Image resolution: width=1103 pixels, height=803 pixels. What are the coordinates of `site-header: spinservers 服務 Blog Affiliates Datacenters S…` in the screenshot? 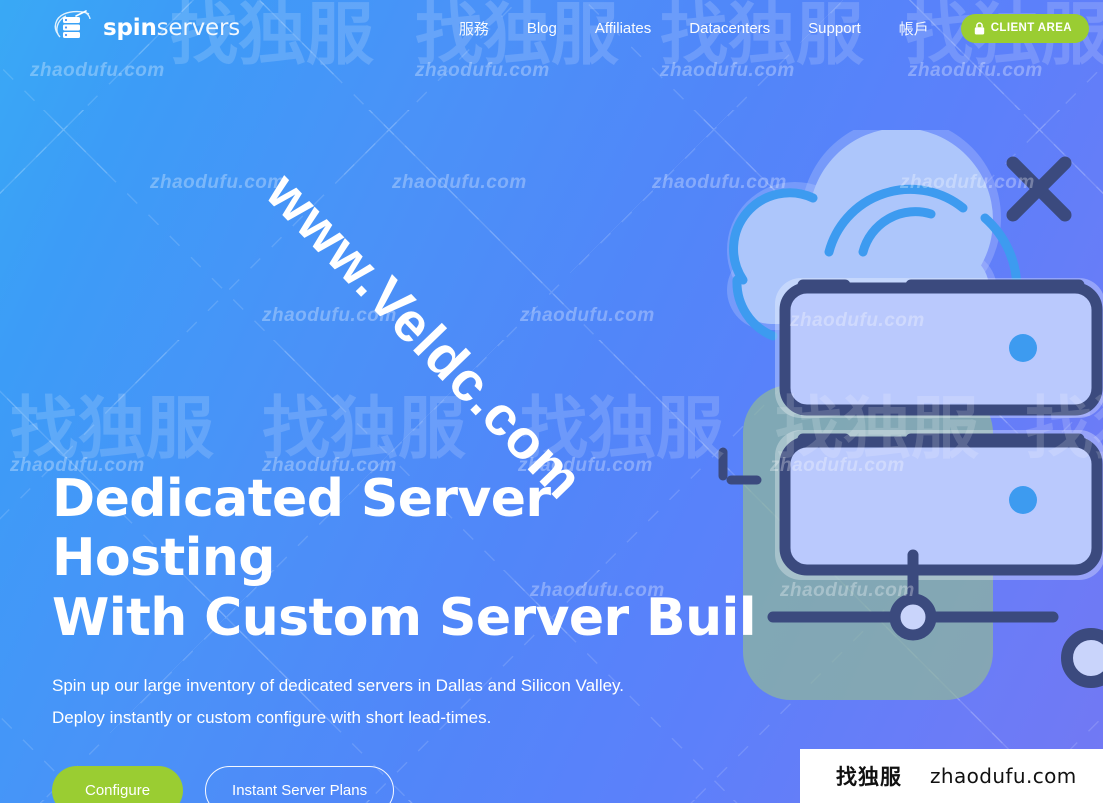 It's located at (551, 28).